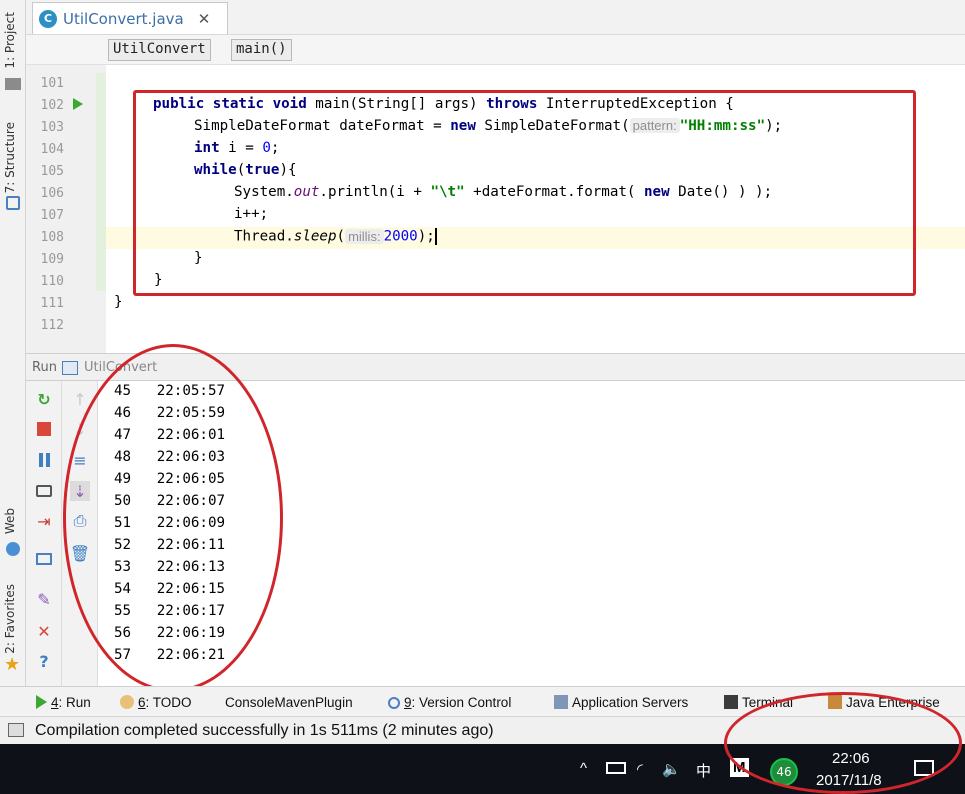  What do you see at coordinates (16, 730) in the screenshot?
I see `status-window-icon` at bounding box center [16, 730].